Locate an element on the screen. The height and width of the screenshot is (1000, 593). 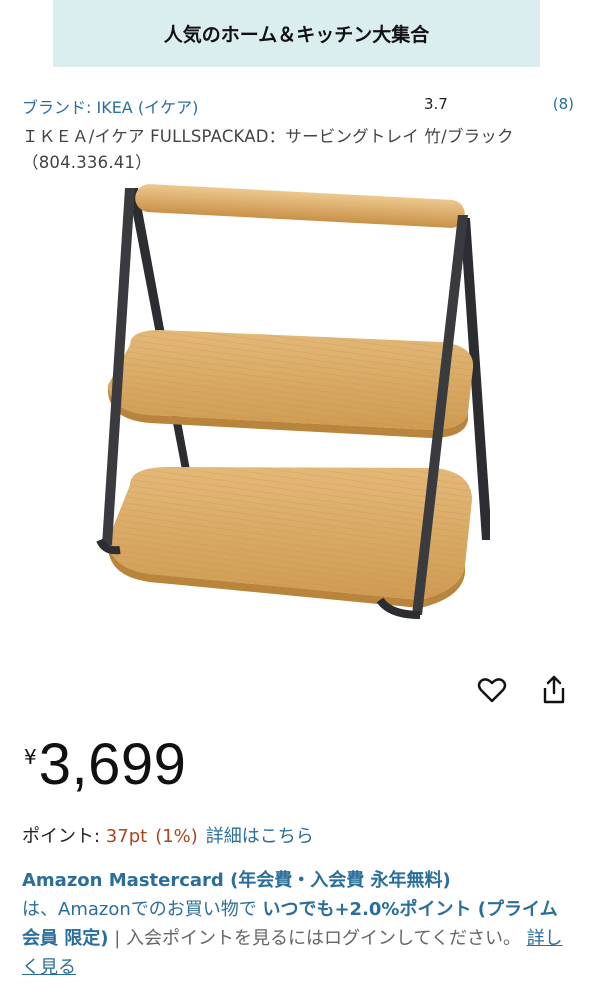
promo-banner: 人気のホーム＆キッチン大集合 is located at coordinates (296, 33).